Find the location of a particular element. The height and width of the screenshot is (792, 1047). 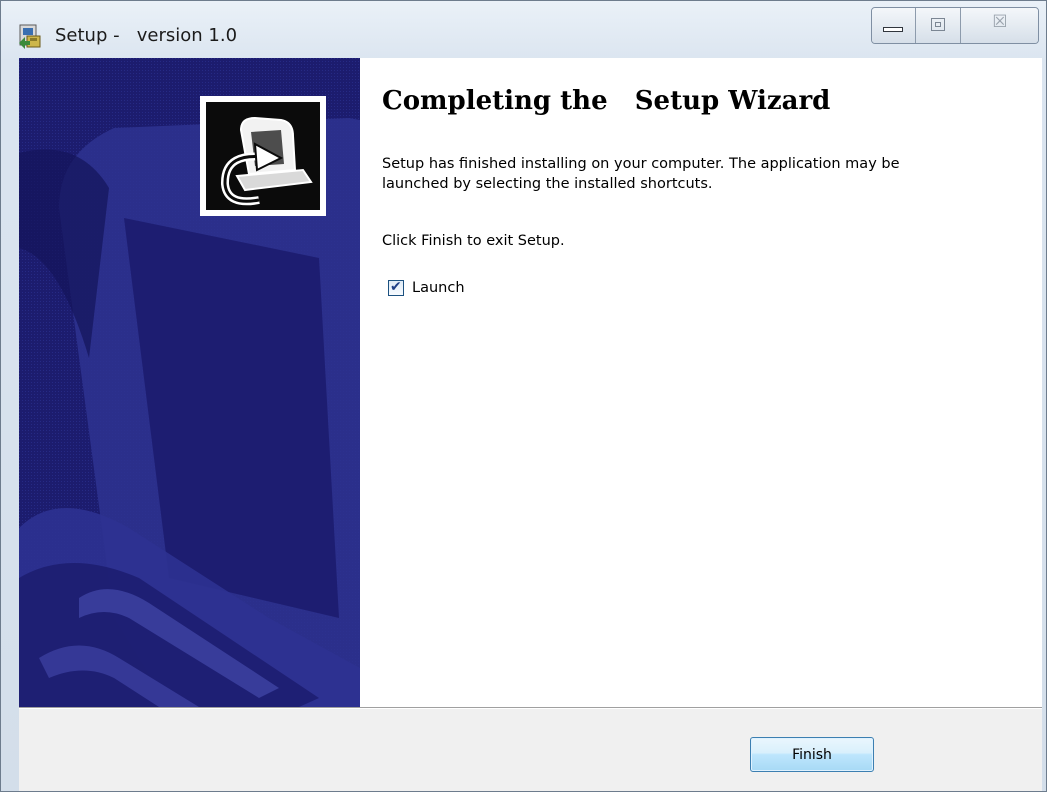

minimize-button is located at coordinates (894, 25).